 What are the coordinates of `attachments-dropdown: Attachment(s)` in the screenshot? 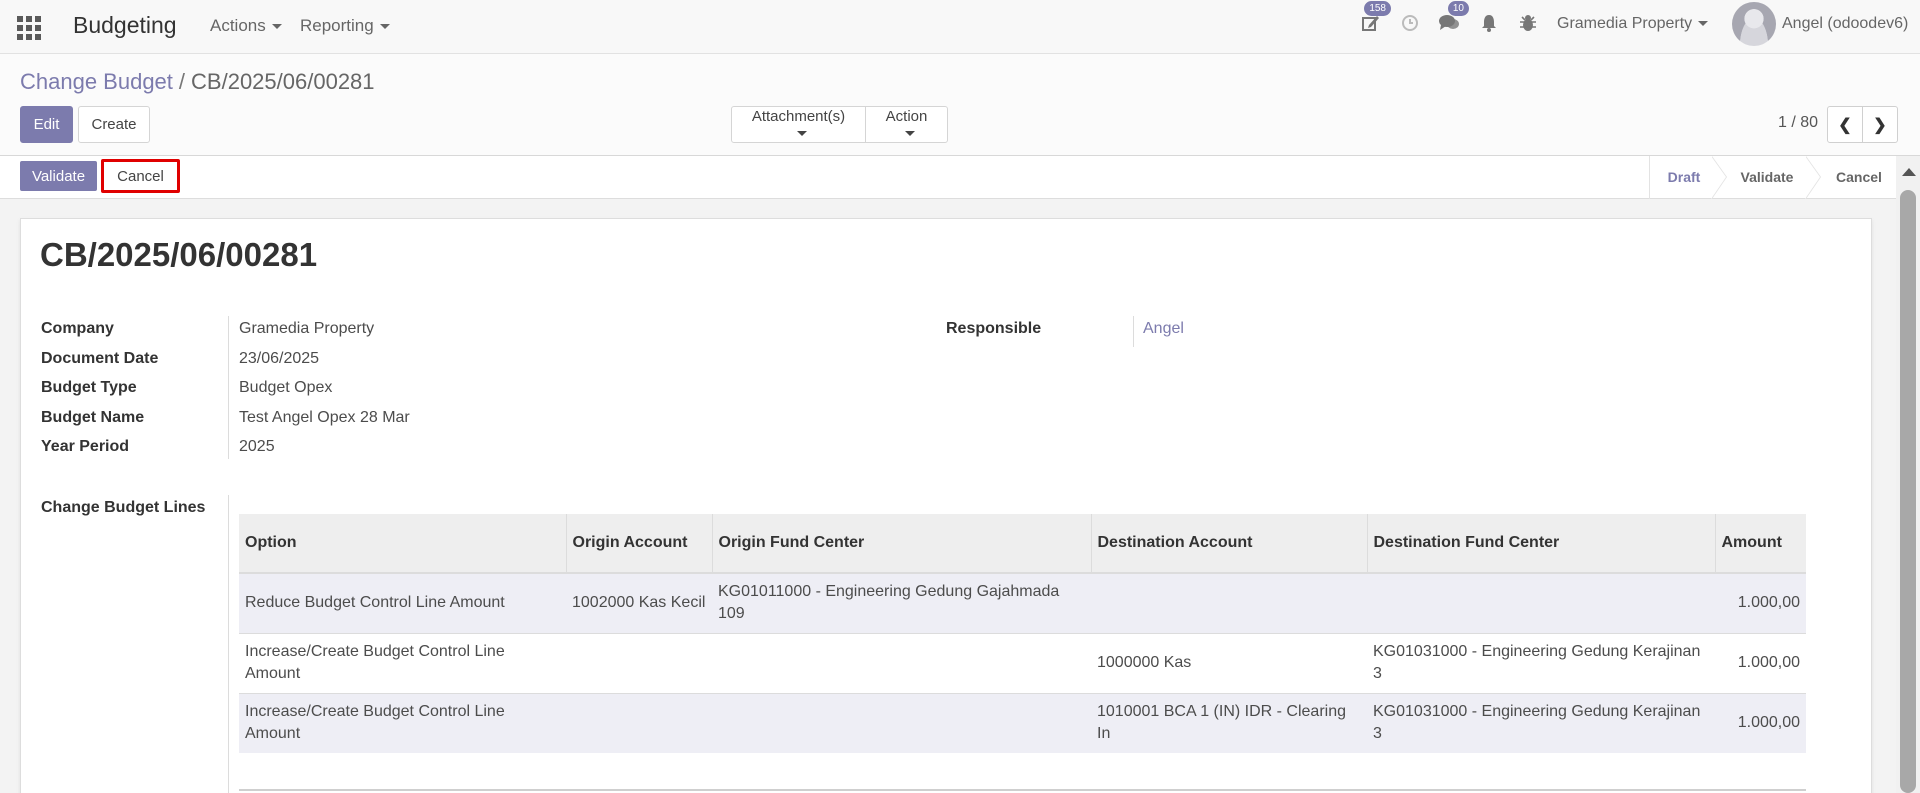 It's located at (798, 124).